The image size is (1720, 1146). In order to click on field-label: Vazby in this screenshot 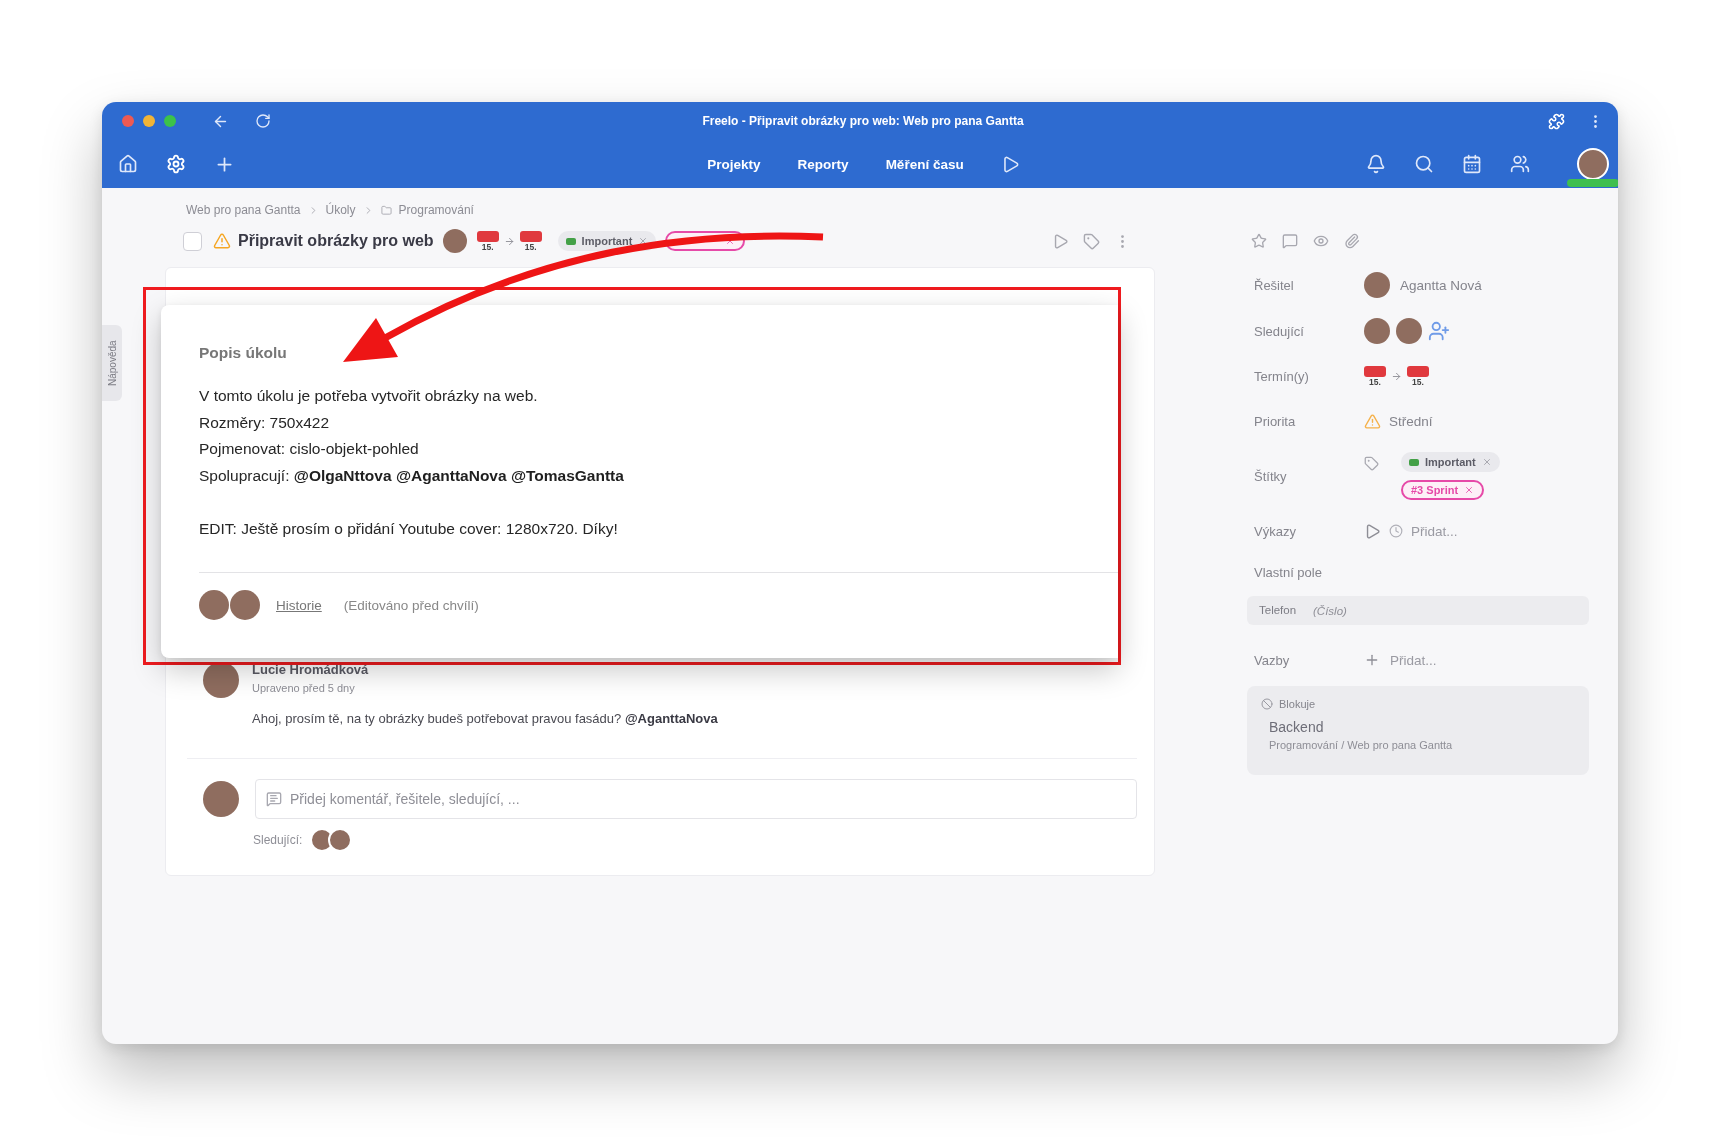, I will do `click(1272, 660)`.